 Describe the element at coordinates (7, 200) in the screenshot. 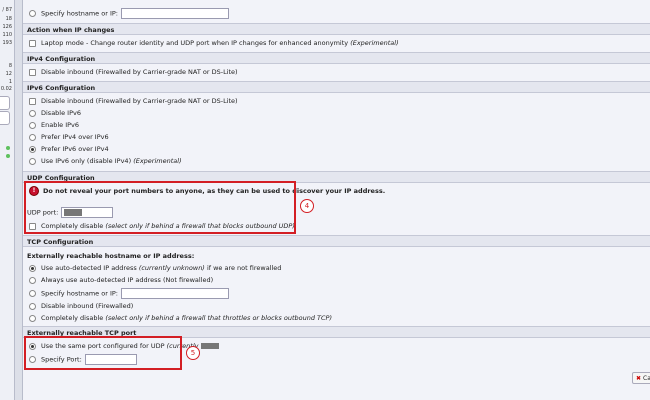

I see `left-sidebar: / 87 18 126 110 193 8 12 1 0.02` at that location.